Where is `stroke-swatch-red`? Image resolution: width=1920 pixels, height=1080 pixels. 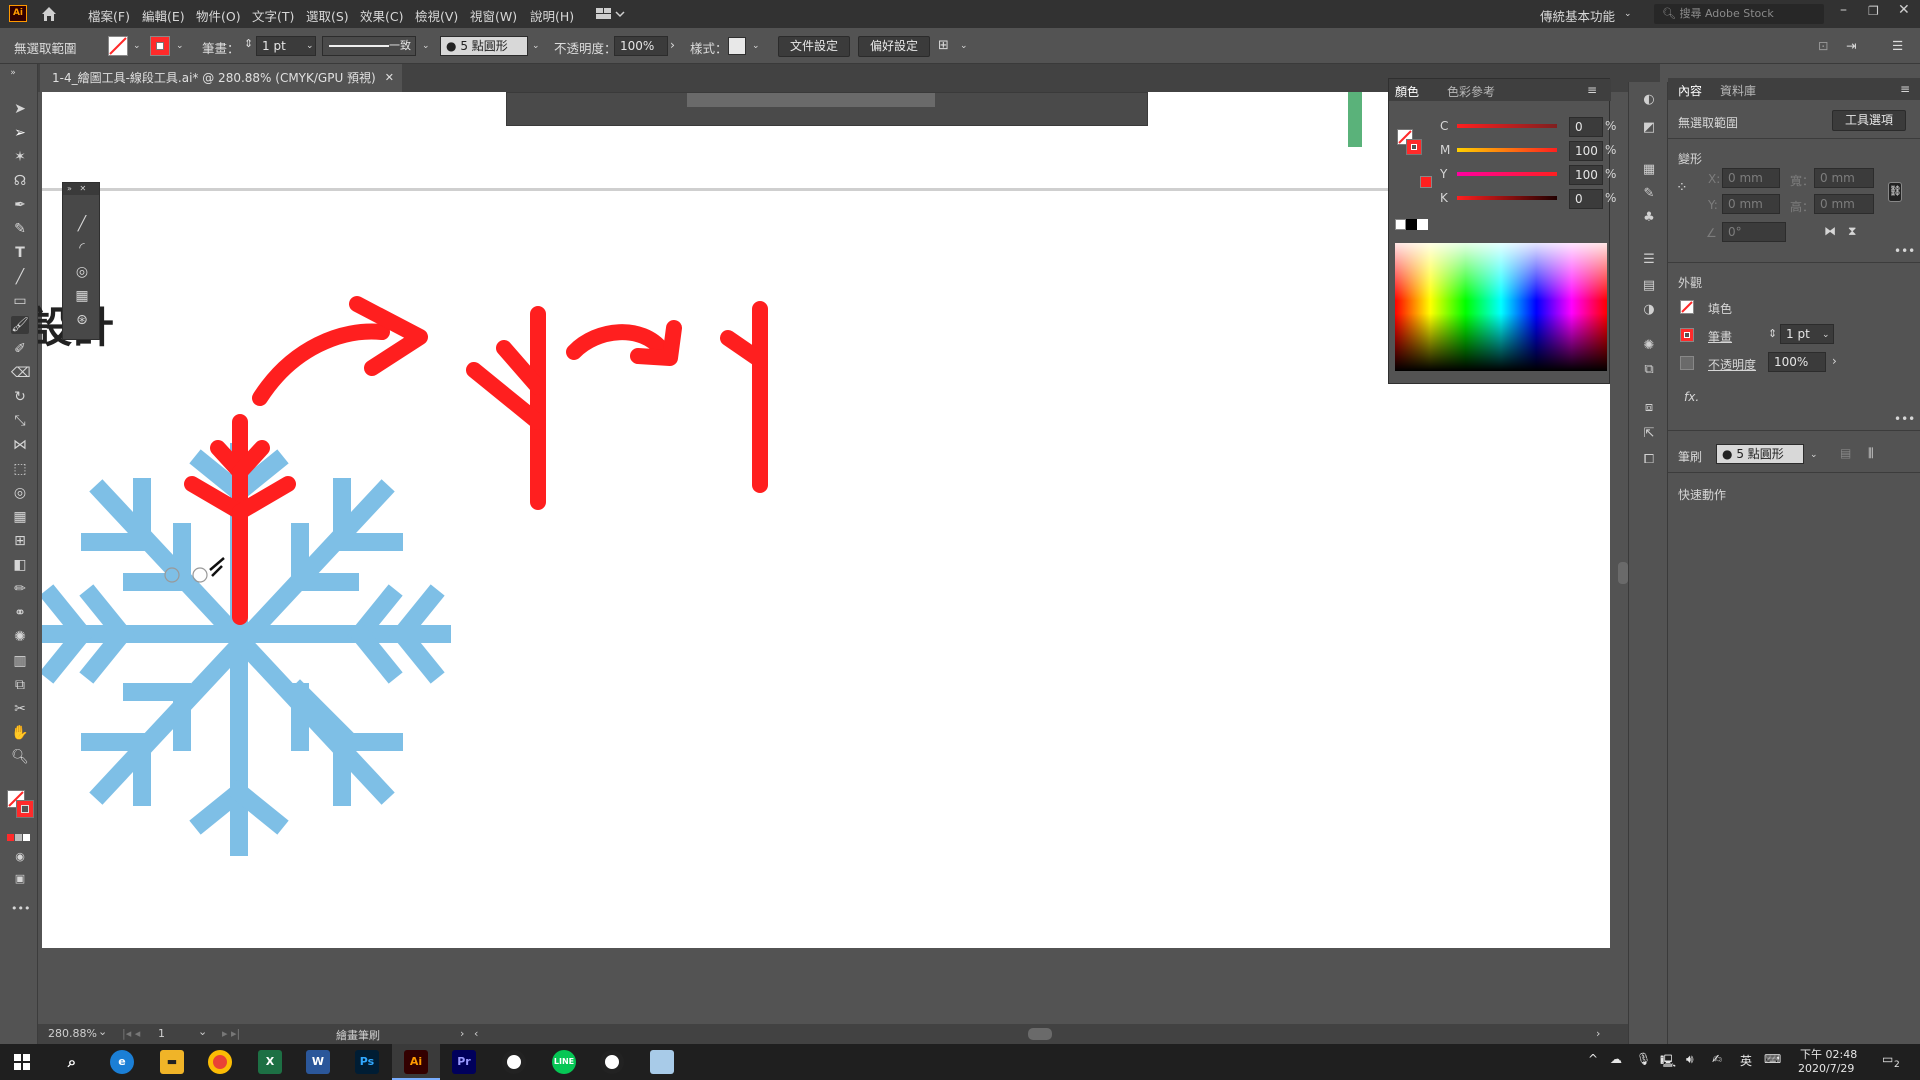 stroke-swatch-red is located at coordinates (160, 46).